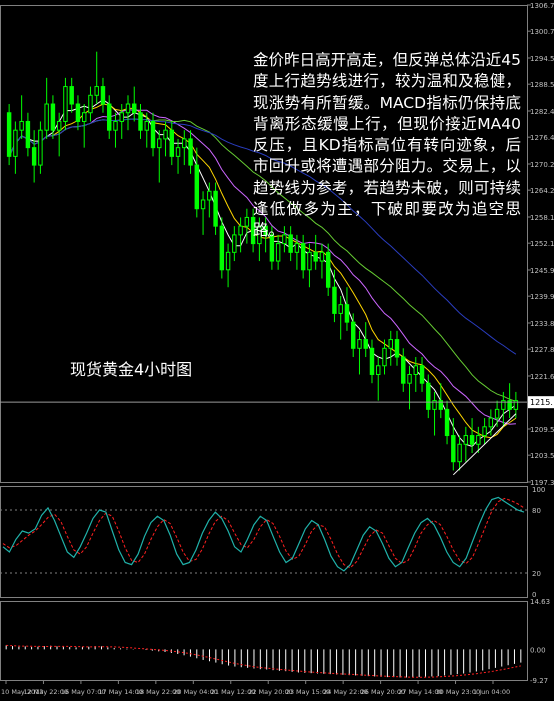 This screenshot has height=701, width=554. I want to click on price-tick-label: 1270.25, so click(542, 165).